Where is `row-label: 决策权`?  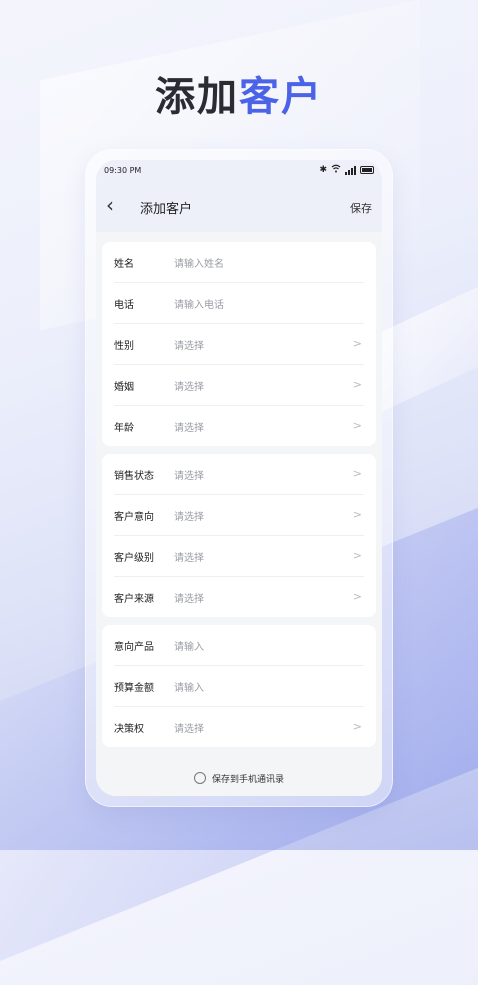
row-label: 决策权 is located at coordinates (129, 729).